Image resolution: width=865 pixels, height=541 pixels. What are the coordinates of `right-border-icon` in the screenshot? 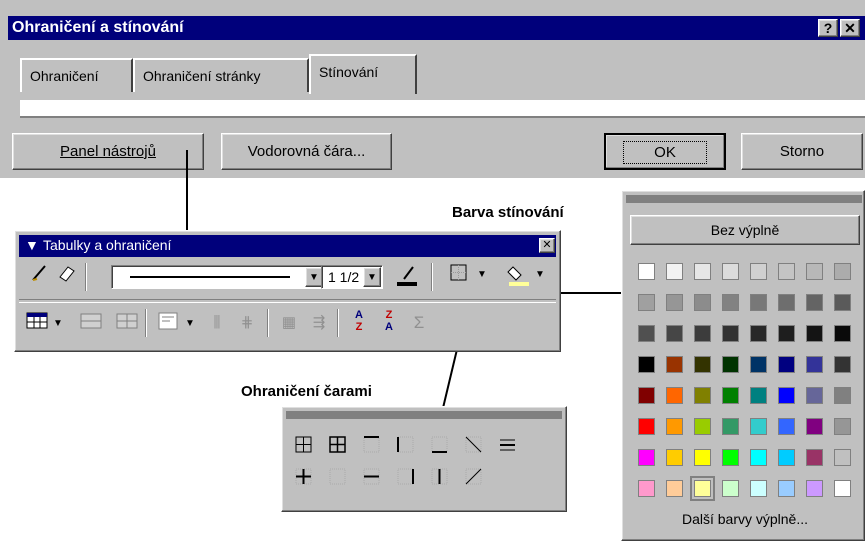 It's located at (406, 477).